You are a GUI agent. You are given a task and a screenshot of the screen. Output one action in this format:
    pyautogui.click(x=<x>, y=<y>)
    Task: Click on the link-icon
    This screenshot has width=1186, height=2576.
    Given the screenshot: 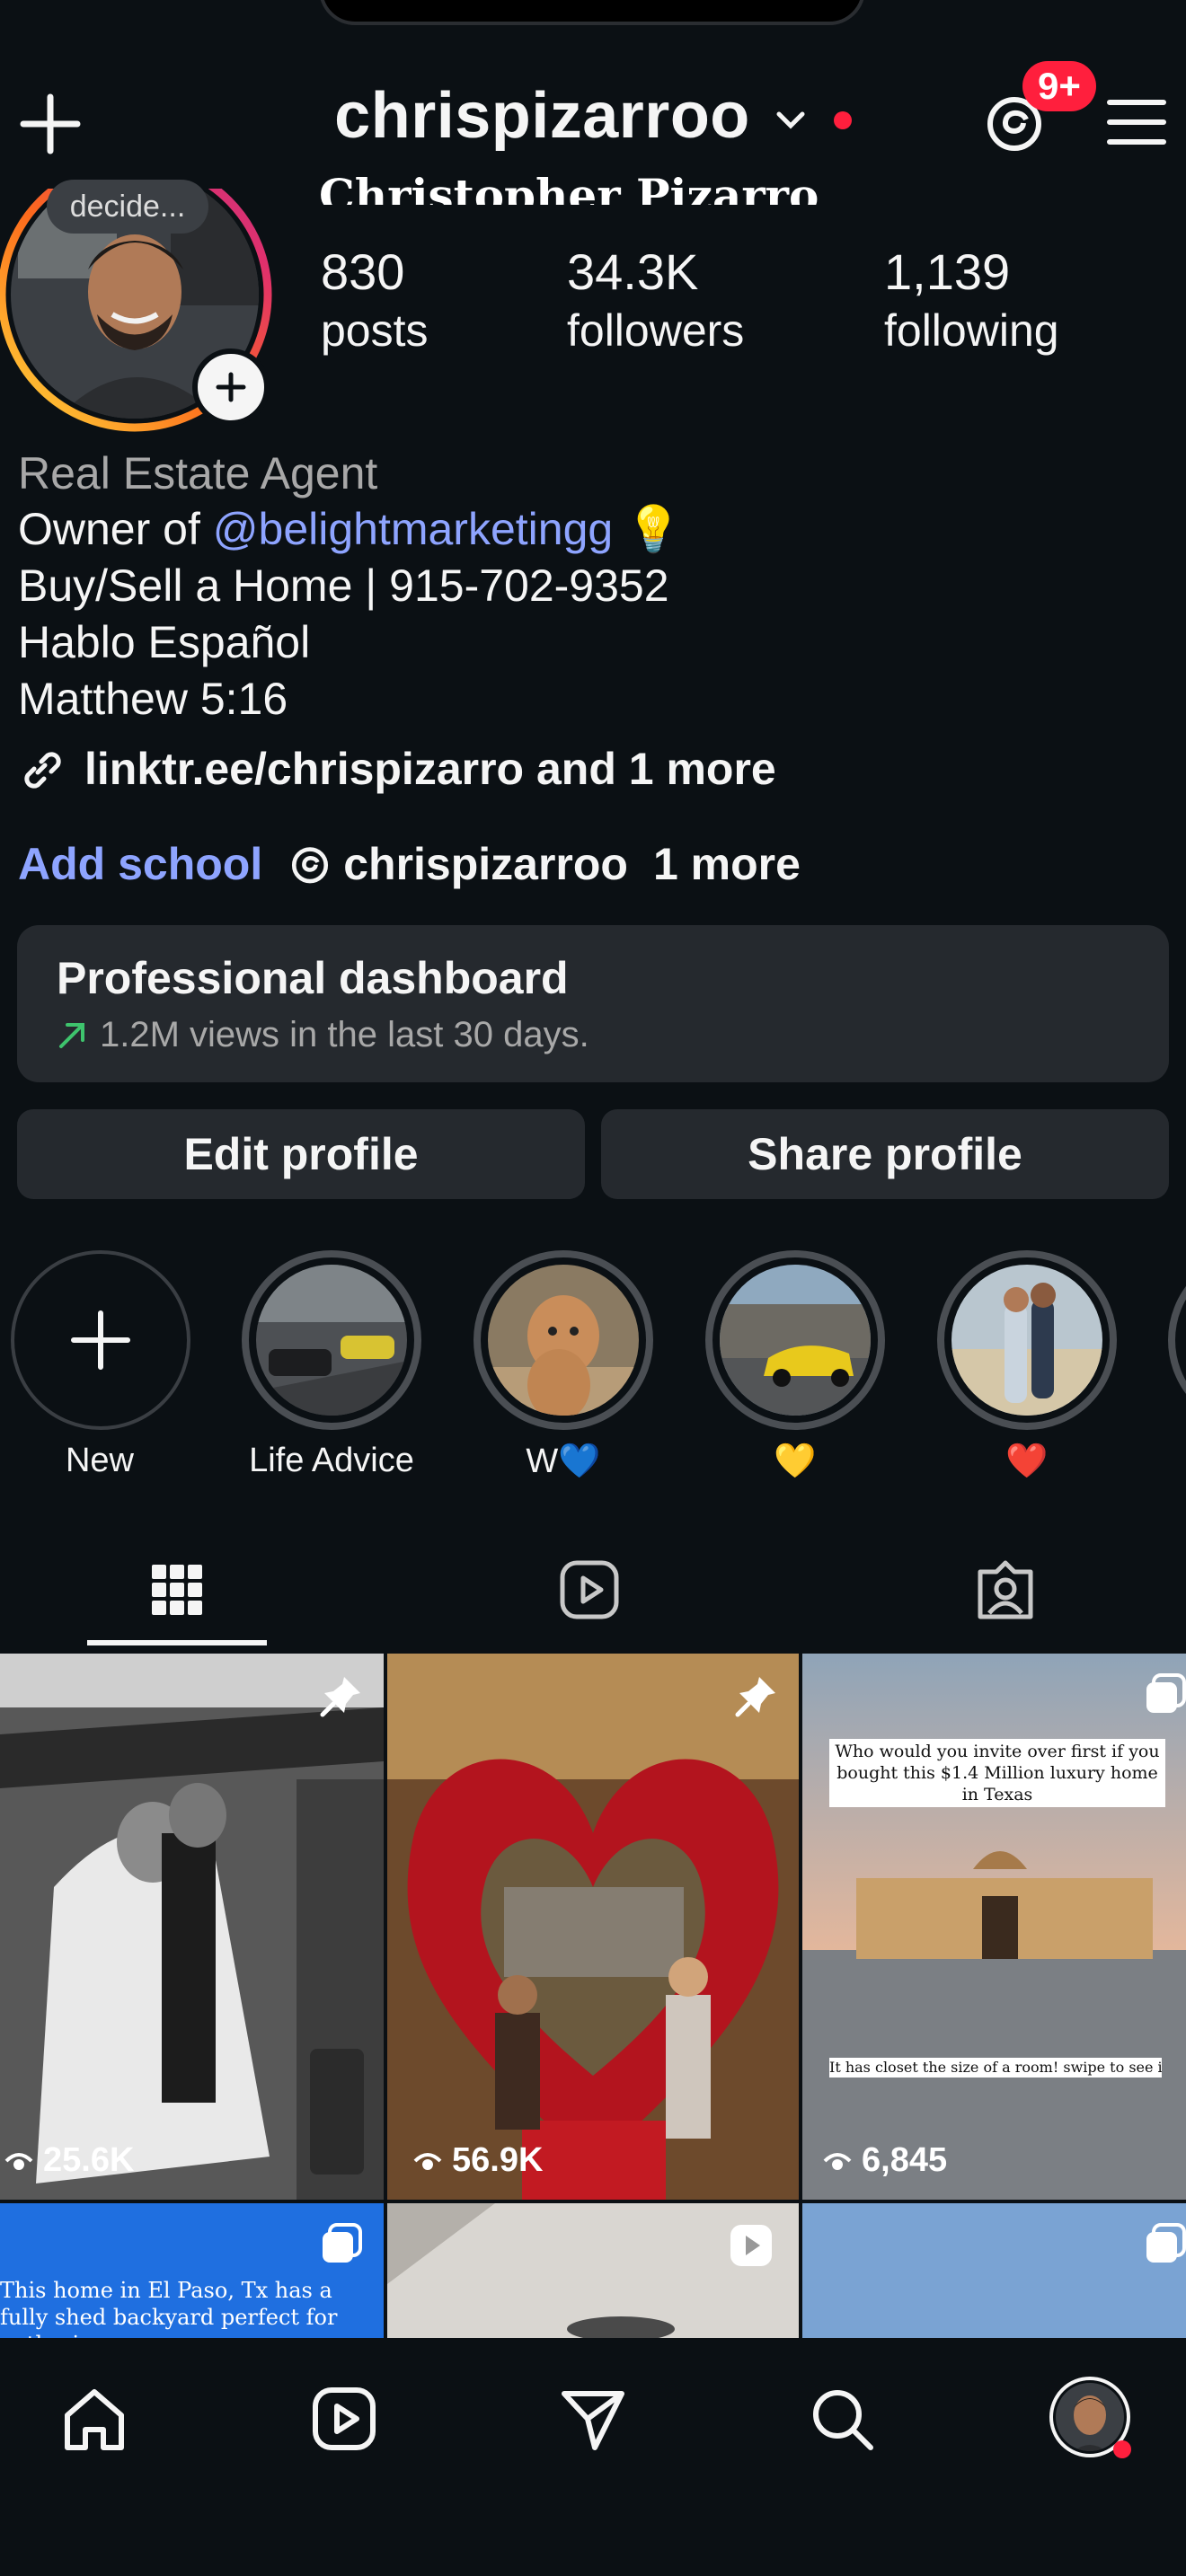 What is the action you would take?
    pyautogui.click(x=42, y=770)
    